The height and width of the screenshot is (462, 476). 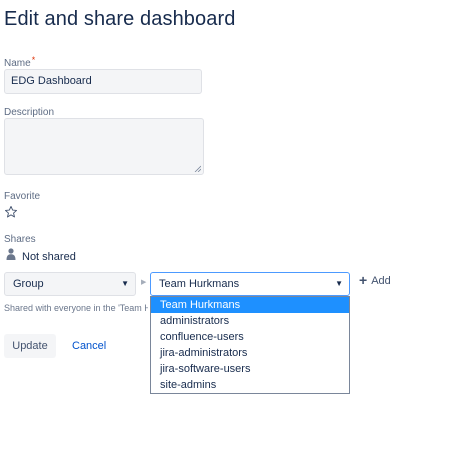 What do you see at coordinates (29, 112) in the screenshot?
I see `description-label: Description` at bounding box center [29, 112].